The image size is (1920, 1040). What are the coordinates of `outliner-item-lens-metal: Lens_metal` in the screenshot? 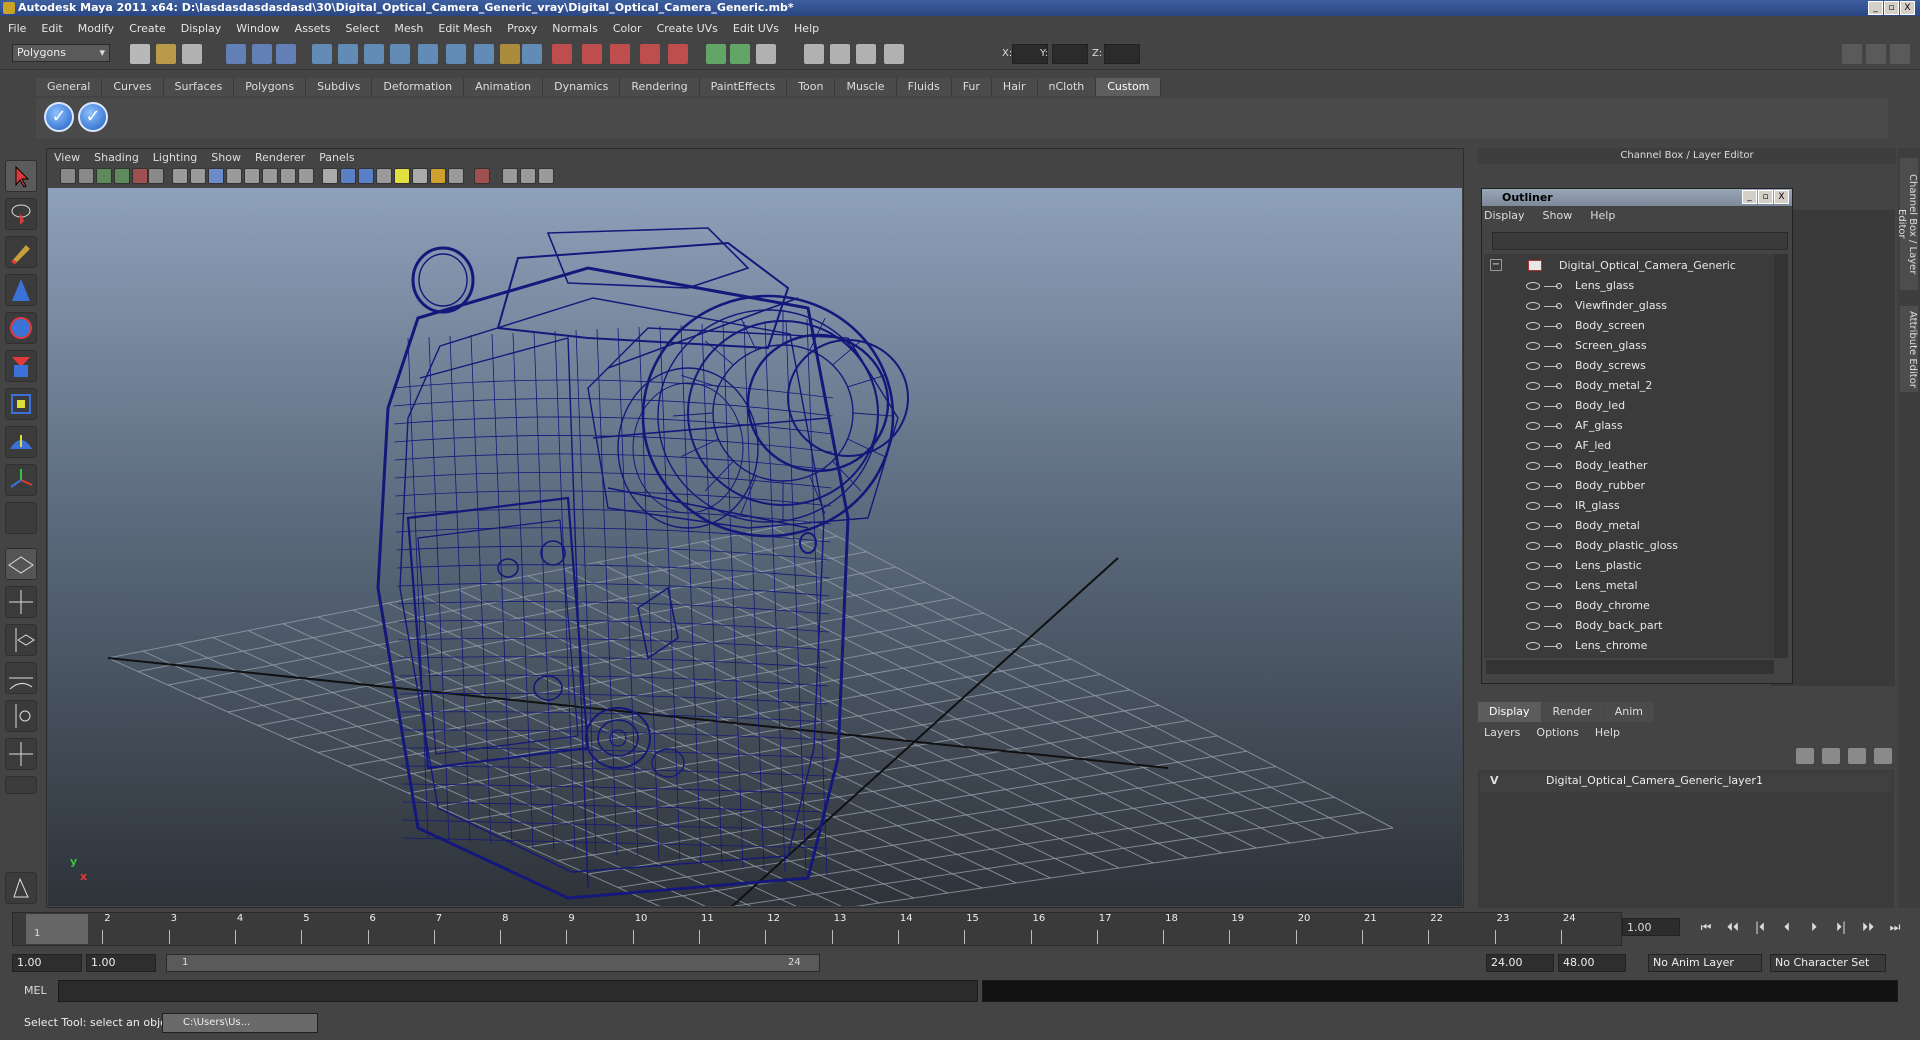 It's located at (1629, 586).